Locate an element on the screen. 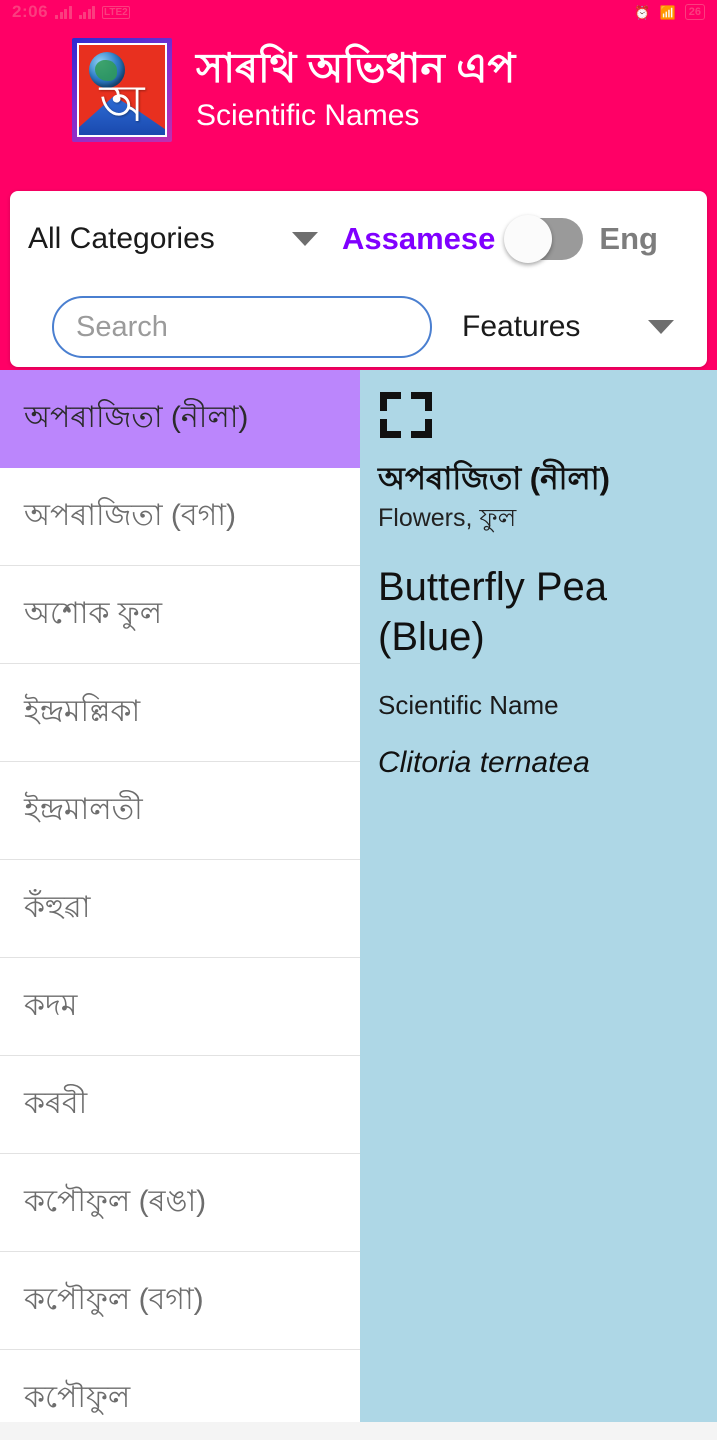 The image size is (717, 1440). controls-row-top: All Categories Assamese Eng is located at coordinates (358, 239).